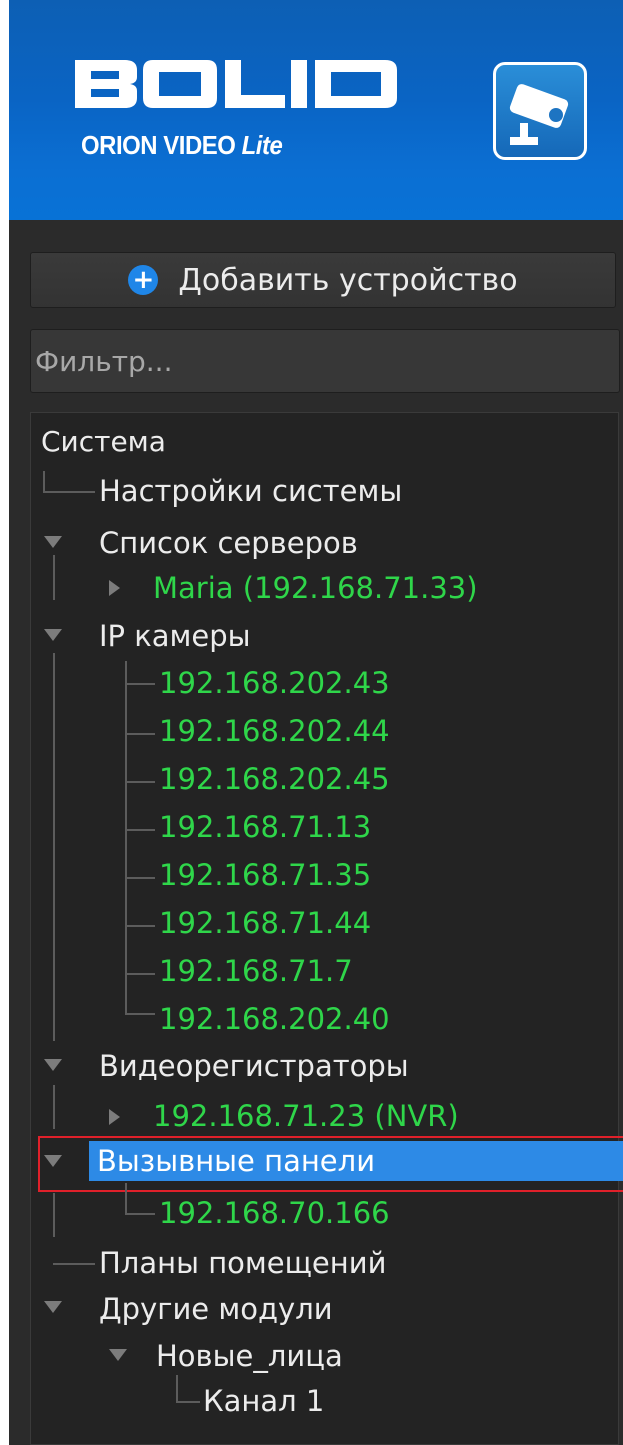 This screenshot has width=623, height=1445. Describe the element at coordinates (274, 1019) in the screenshot. I see `camera-item: 192.168.202.40` at that location.